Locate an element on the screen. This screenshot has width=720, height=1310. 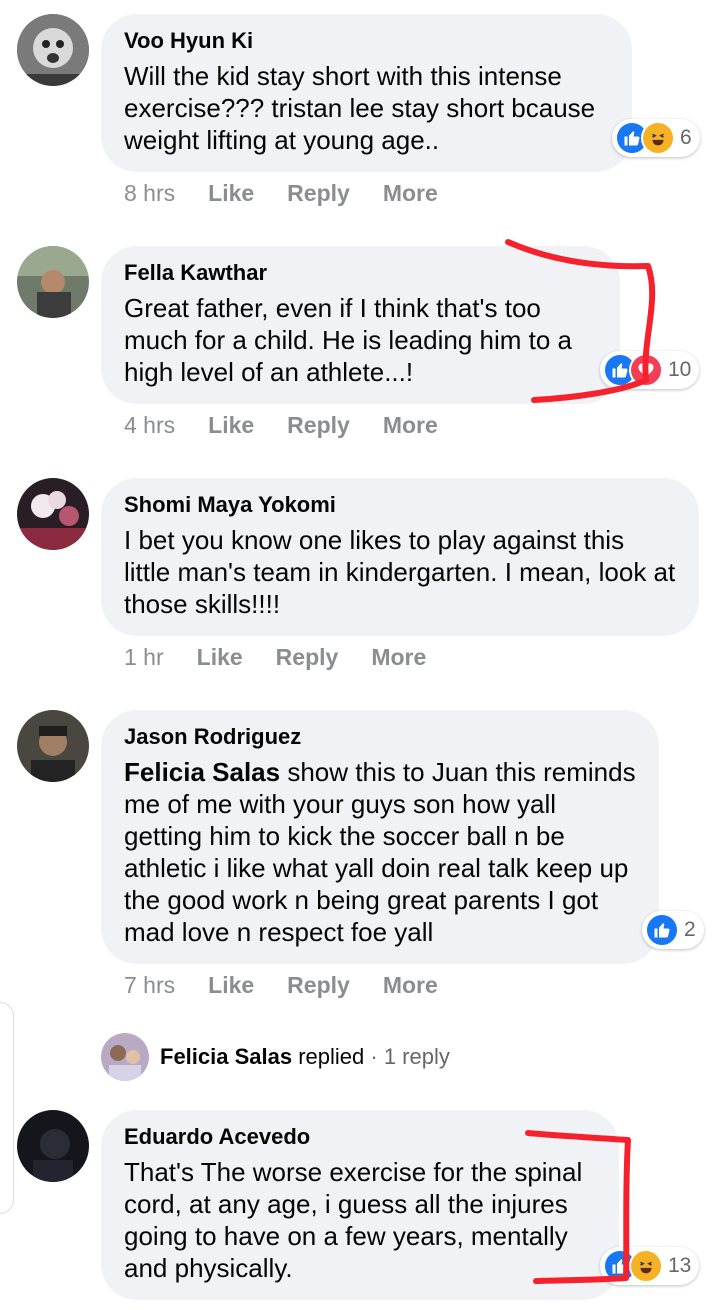
comment-actions: 7 hrs Like Reply More is located at coordinates (297, 985).